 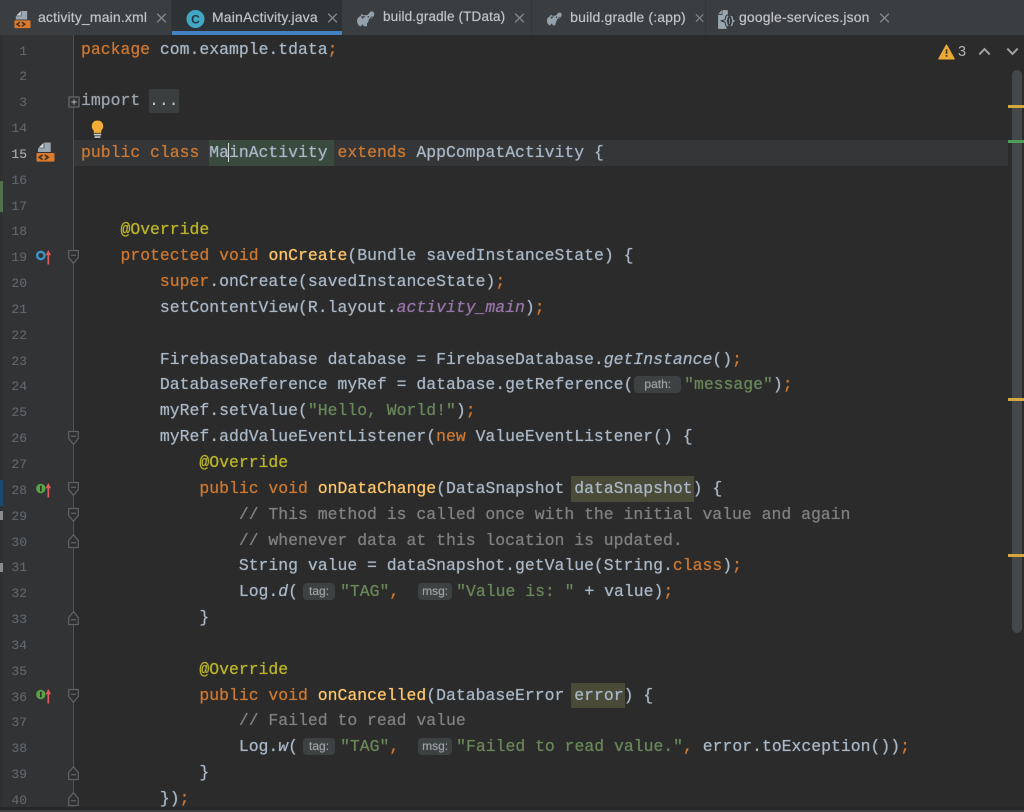 What do you see at coordinates (195, 19) in the screenshot?
I see `svg-text: C` at bounding box center [195, 19].